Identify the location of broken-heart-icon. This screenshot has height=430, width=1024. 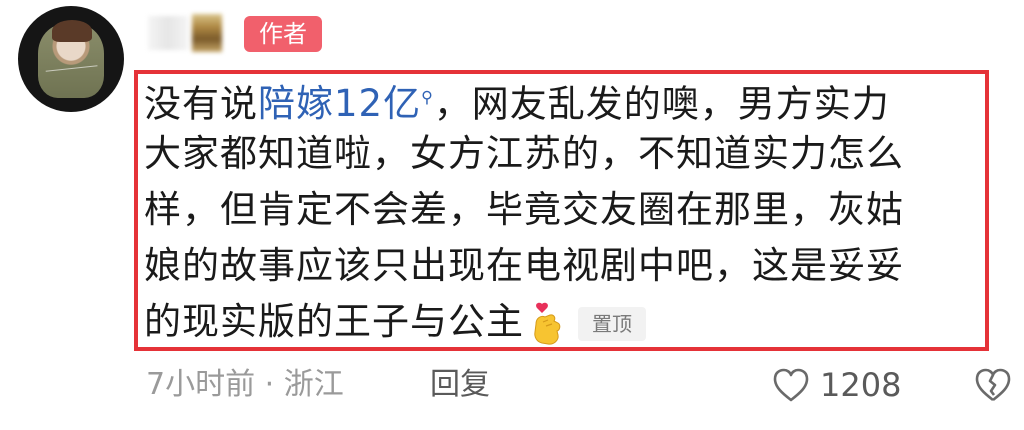
(993, 385).